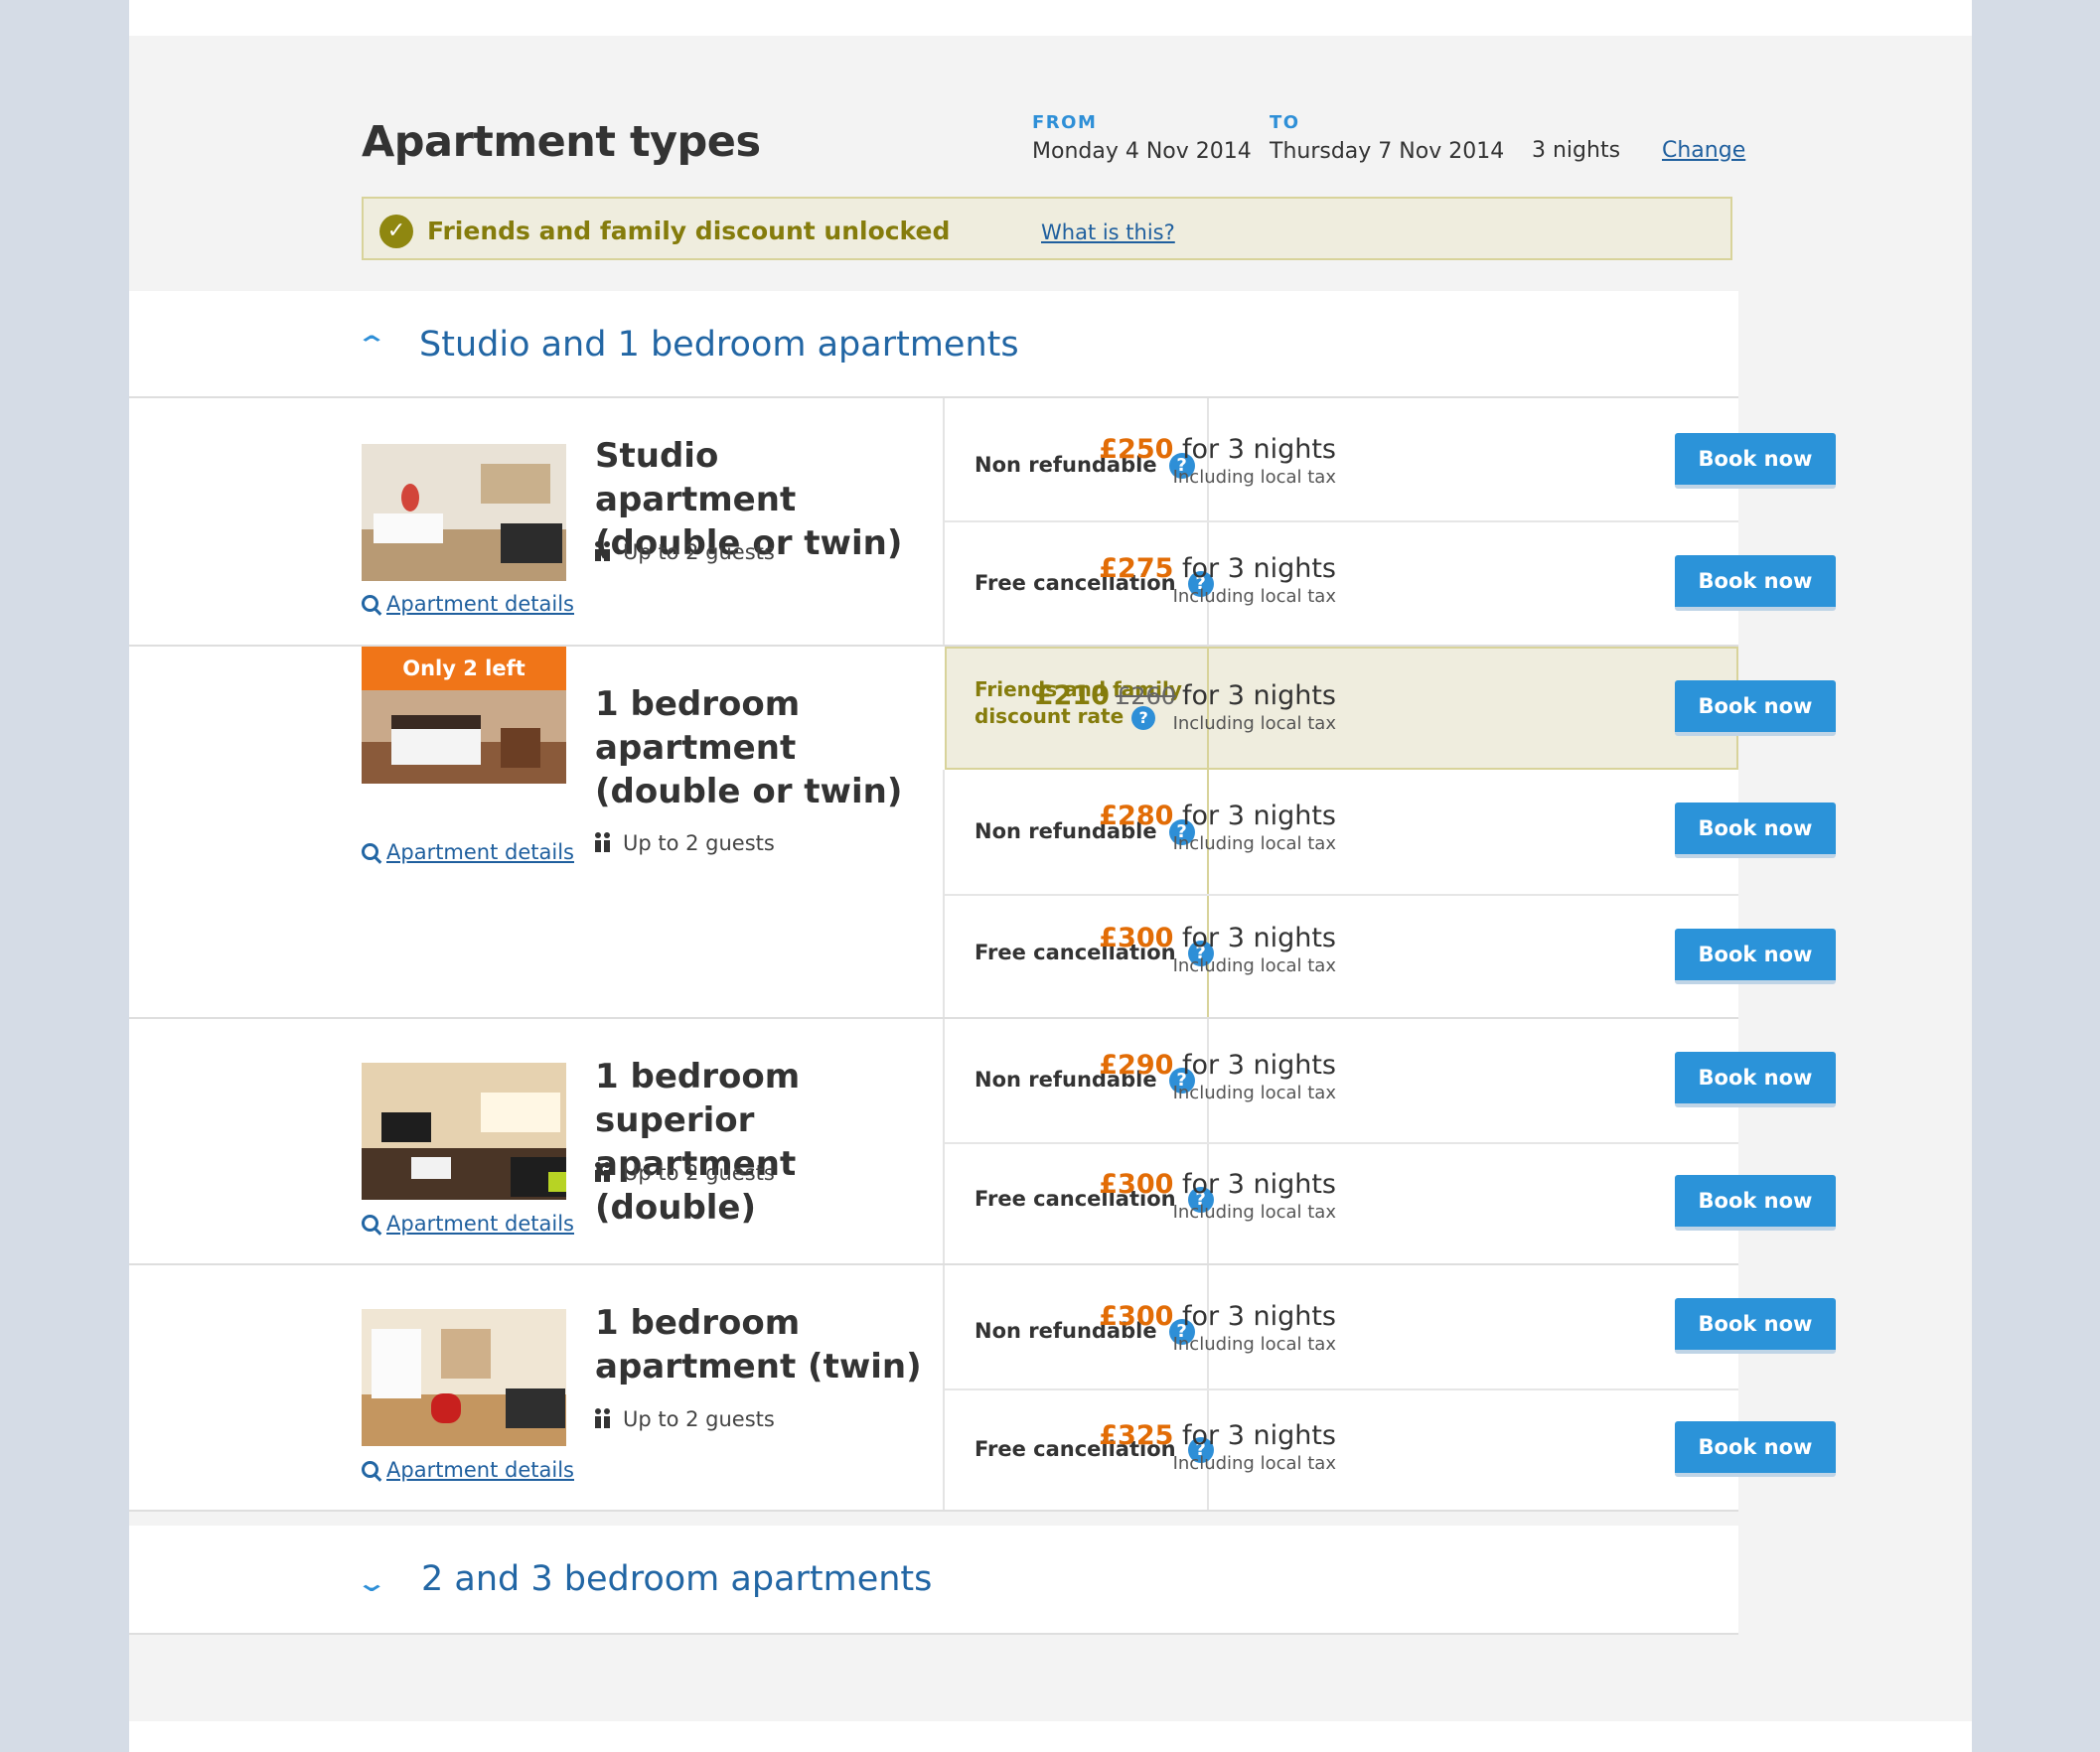  Describe the element at coordinates (371, 1583) in the screenshot. I see `chevron-down-icon: ⌄` at that location.